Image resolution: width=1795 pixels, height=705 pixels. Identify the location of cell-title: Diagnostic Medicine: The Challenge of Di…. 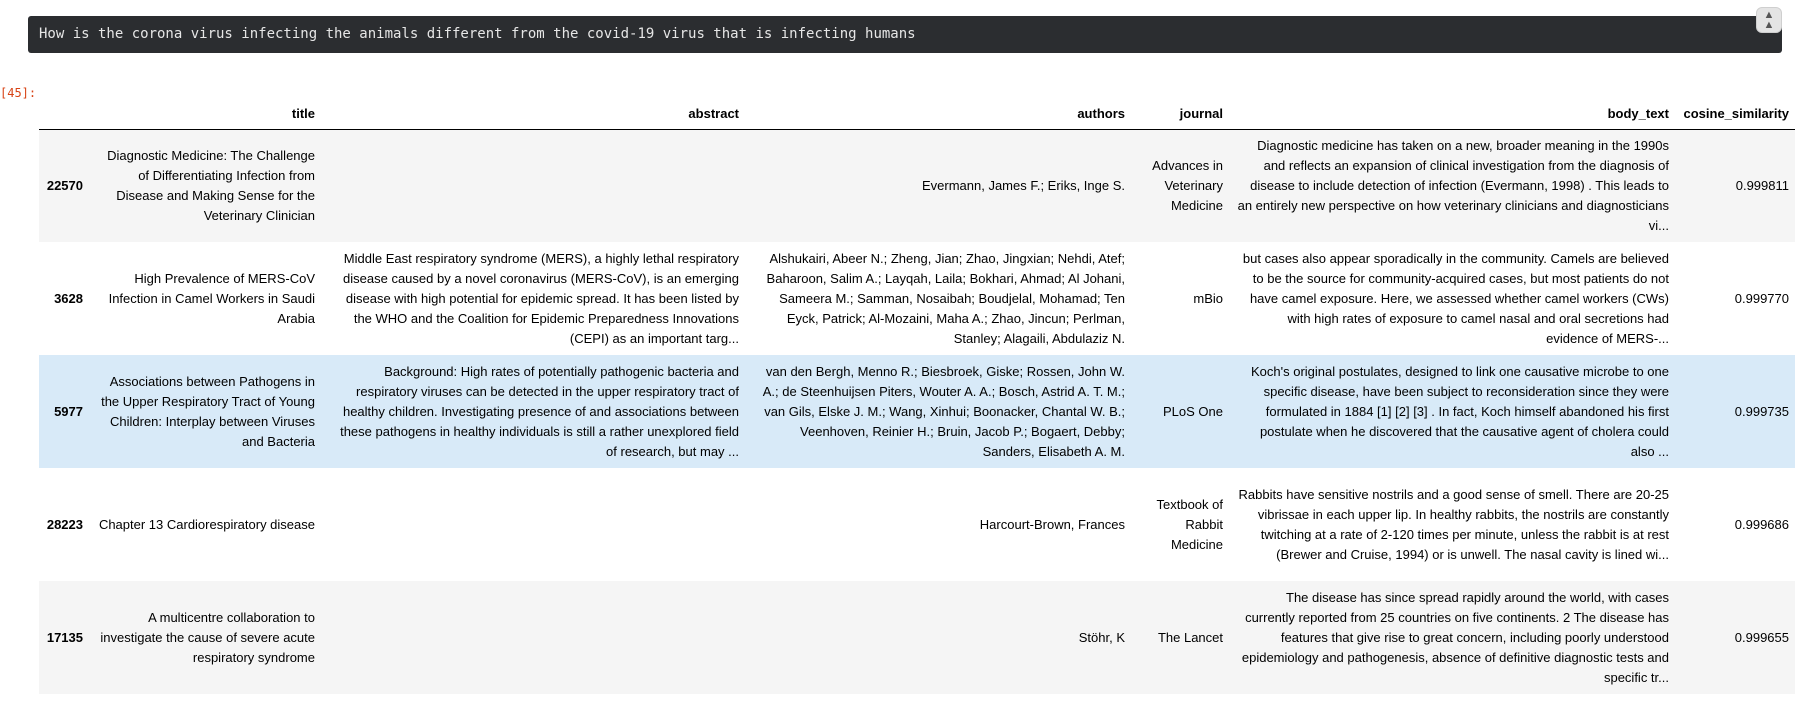
(211, 185).